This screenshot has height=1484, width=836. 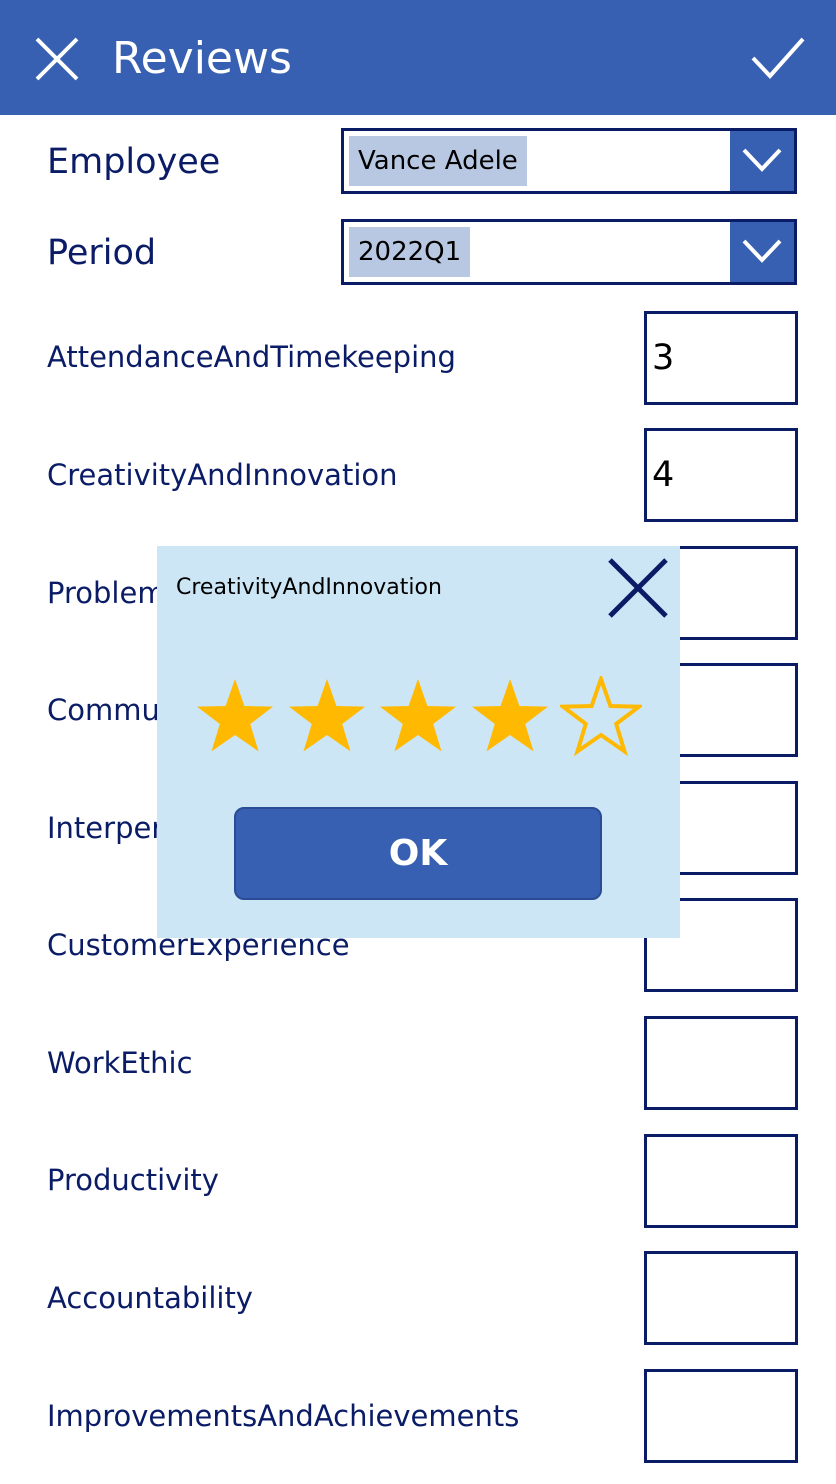 What do you see at coordinates (721, 1063) in the screenshot?
I see `rating-input-work-ethic` at bounding box center [721, 1063].